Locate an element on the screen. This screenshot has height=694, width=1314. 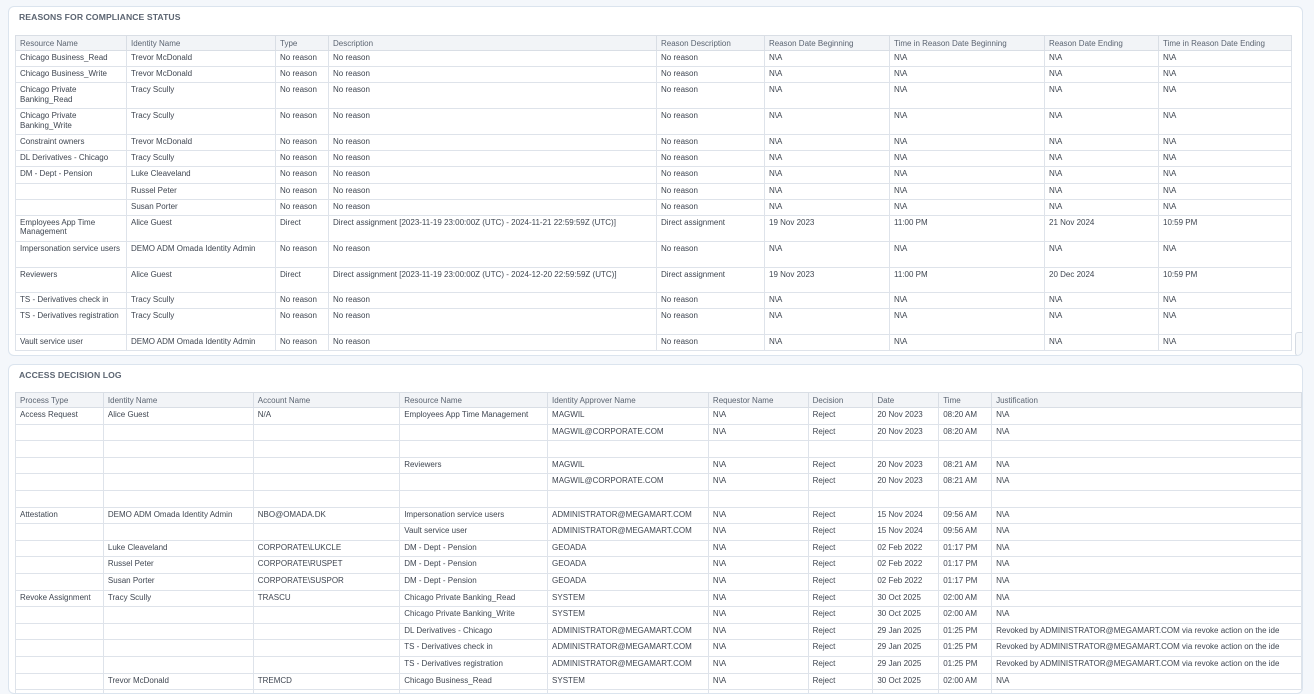
log-cell-identity-name: Alice Guest is located at coordinates (178, 416).